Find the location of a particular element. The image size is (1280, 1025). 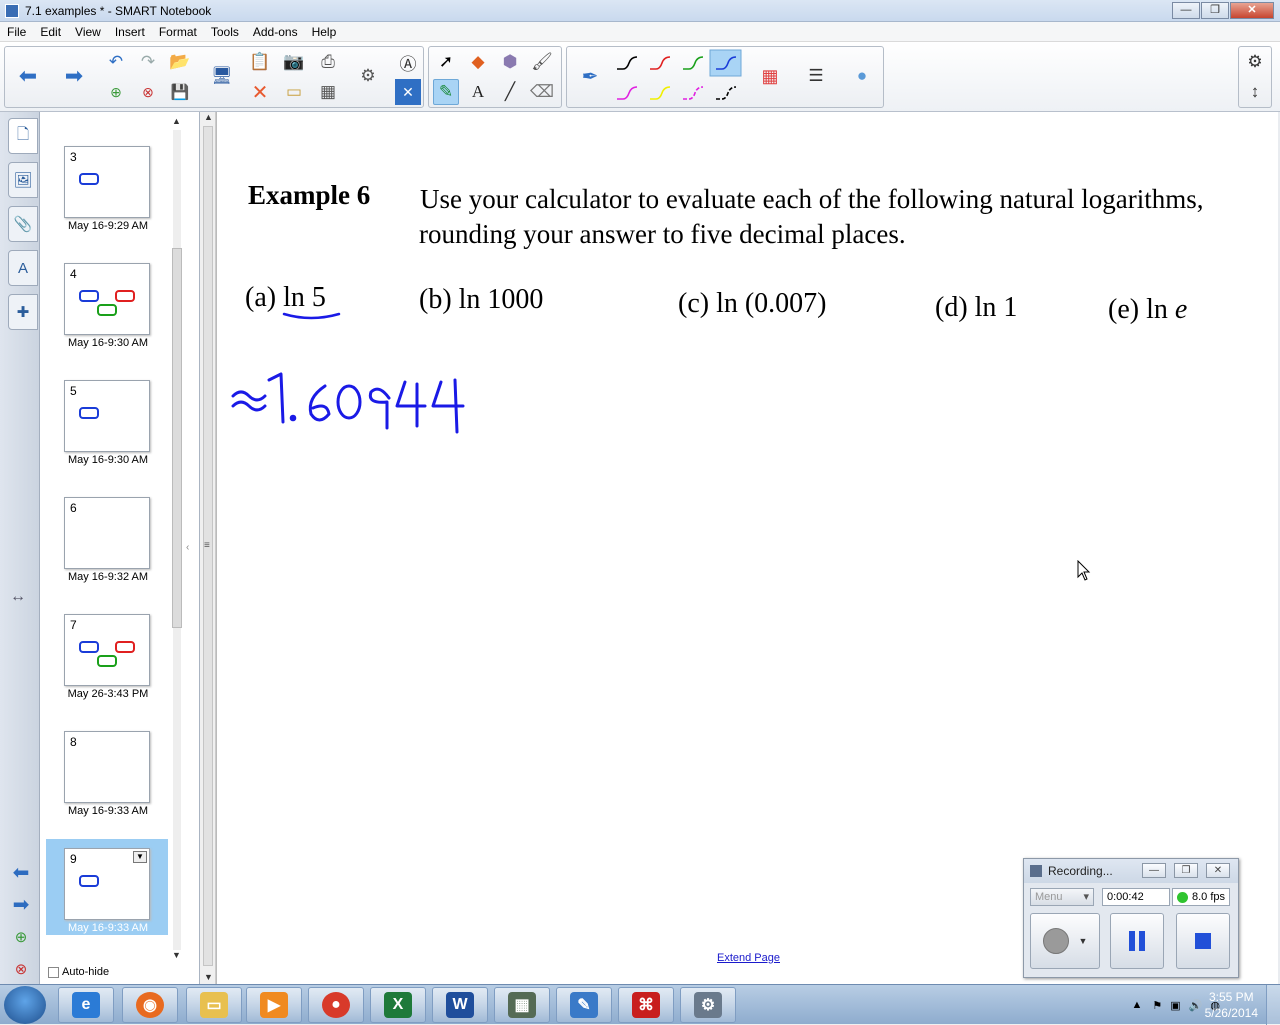

pens-icon: ✎ is located at coordinates (446, 92).